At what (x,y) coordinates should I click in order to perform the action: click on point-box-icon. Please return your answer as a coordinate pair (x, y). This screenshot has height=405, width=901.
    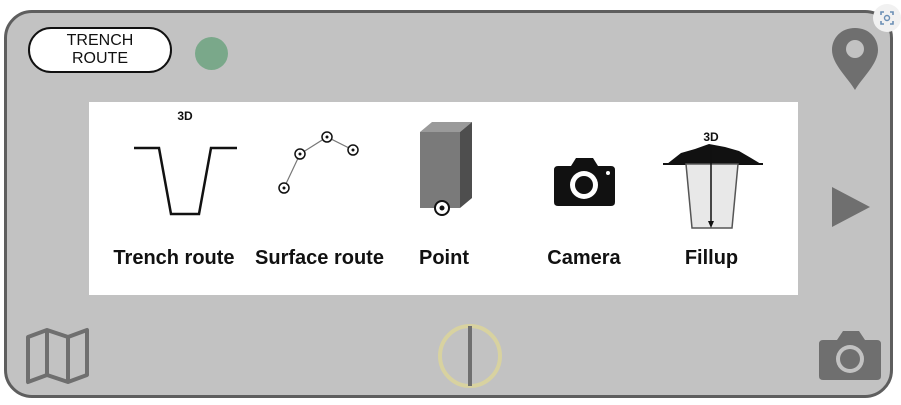
    Looking at the image, I should click on (446, 169).